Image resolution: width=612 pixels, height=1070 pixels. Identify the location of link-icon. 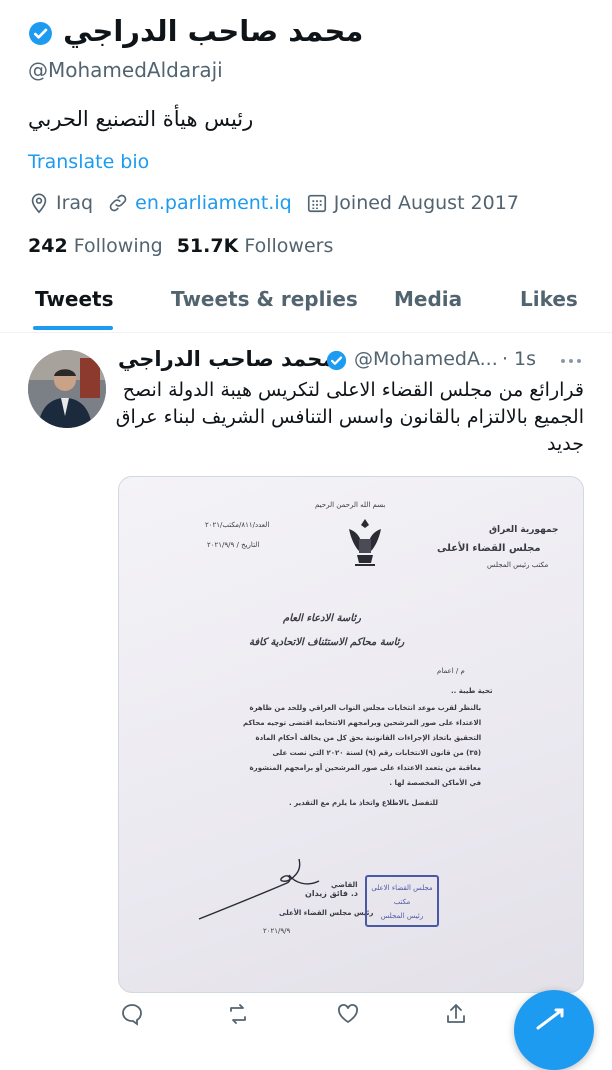
(118, 203).